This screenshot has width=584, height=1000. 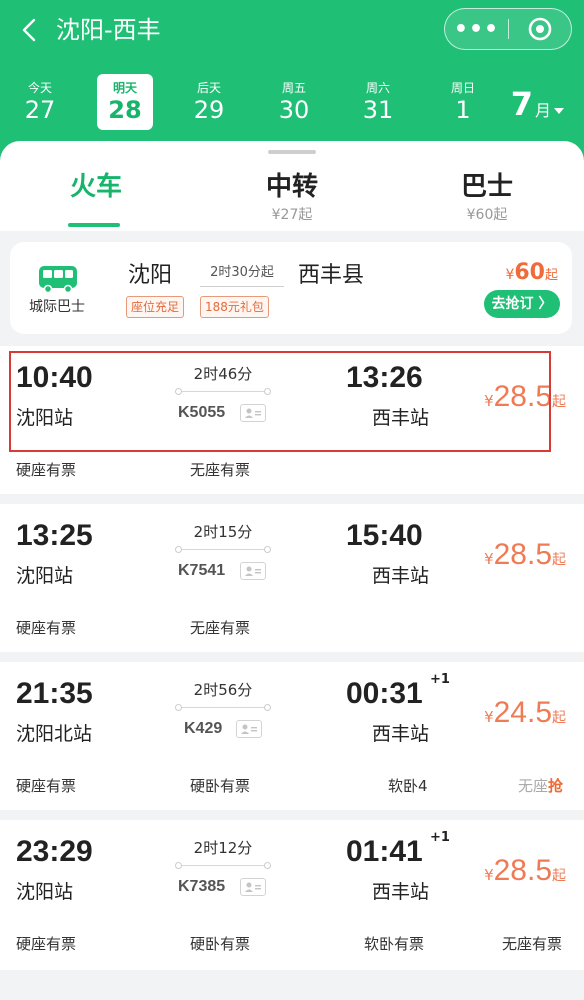 What do you see at coordinates (54, 693) in the screenshot?
I see `departure-time: 21:35` at bounding box center [54, 693].